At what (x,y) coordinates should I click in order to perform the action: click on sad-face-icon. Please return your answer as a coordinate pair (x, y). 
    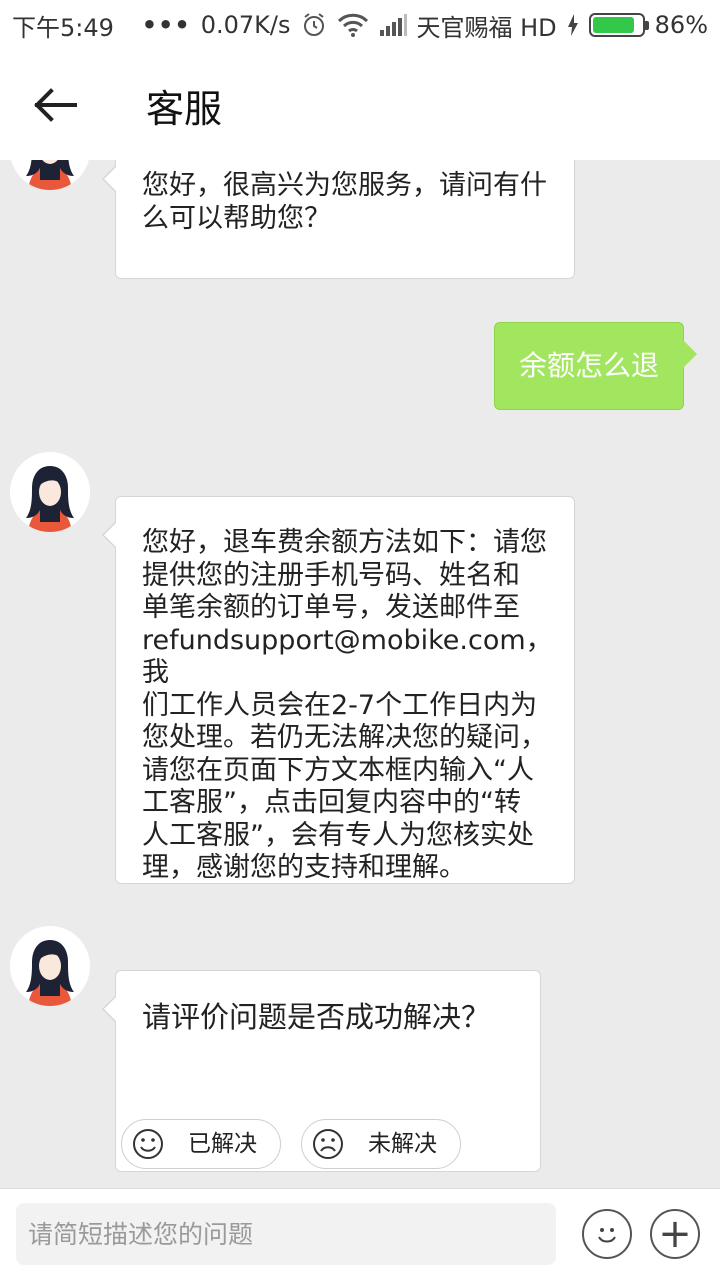
    Looking at the image, I should click on (328, 1144).